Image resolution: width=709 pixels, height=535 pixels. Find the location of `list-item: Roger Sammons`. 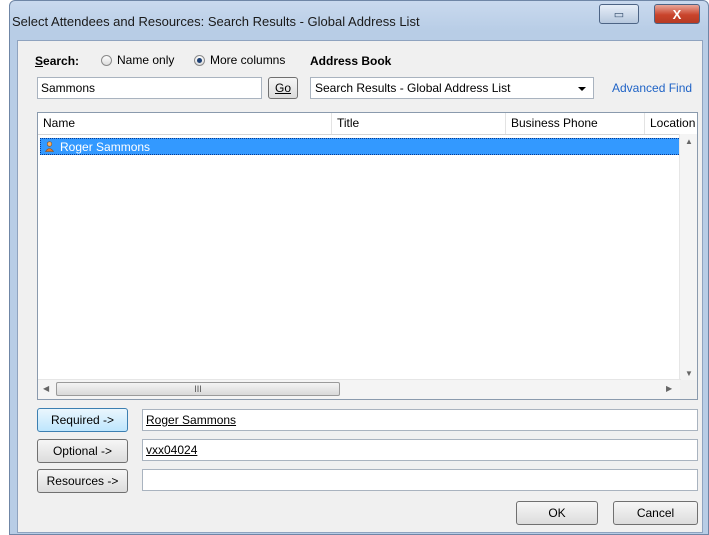

list-item: Roger Sammons is located at coordinates (360, 146).